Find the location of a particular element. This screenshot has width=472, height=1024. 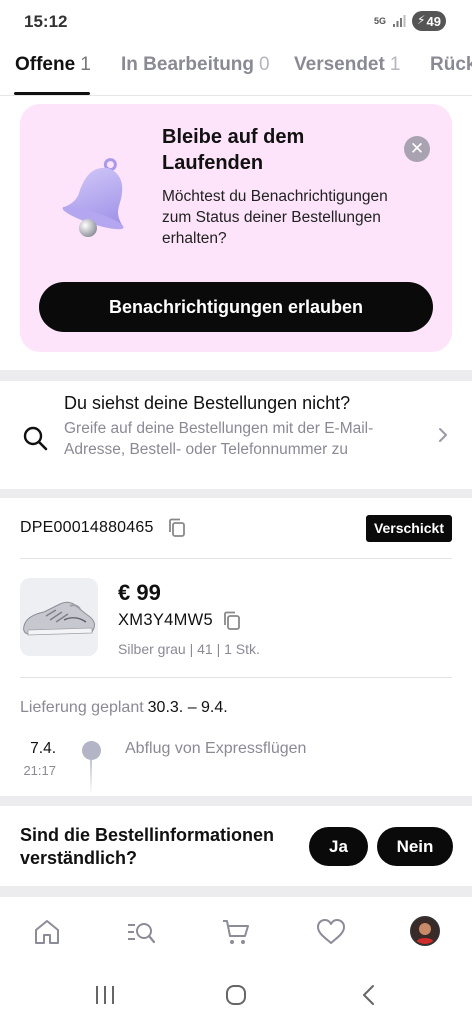

tab-label: Versendet is located at coordinates (339, 64).